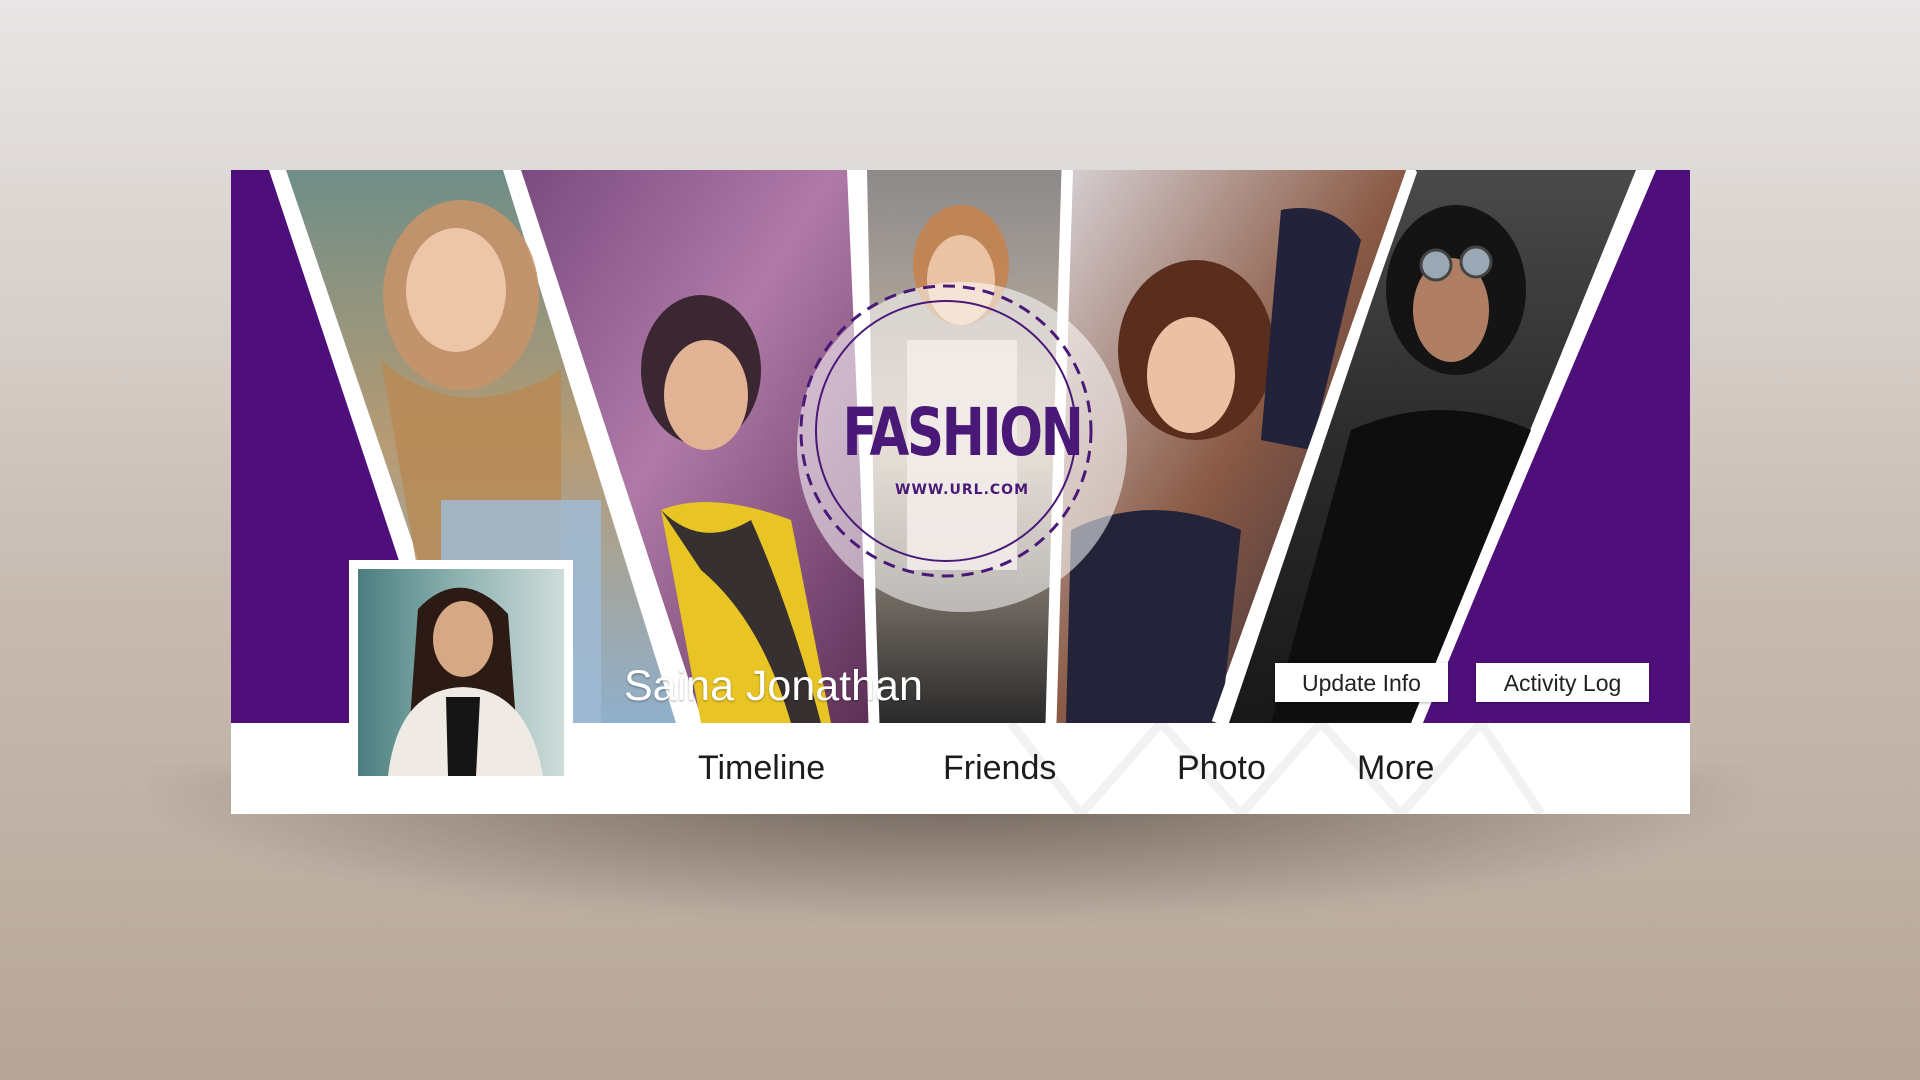 The height and width of the screenshot is (1080, 1920). I want to click on brand-emblem: FASHION WWW.URL.COM, so click(962, 447).